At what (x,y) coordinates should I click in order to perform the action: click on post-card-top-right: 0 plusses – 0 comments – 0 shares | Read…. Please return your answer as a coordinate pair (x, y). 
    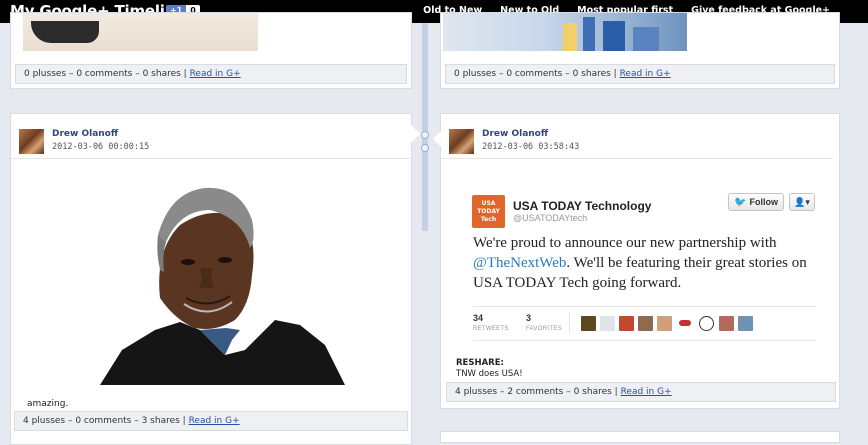
    Looking at the image, I should click on (640, 50).